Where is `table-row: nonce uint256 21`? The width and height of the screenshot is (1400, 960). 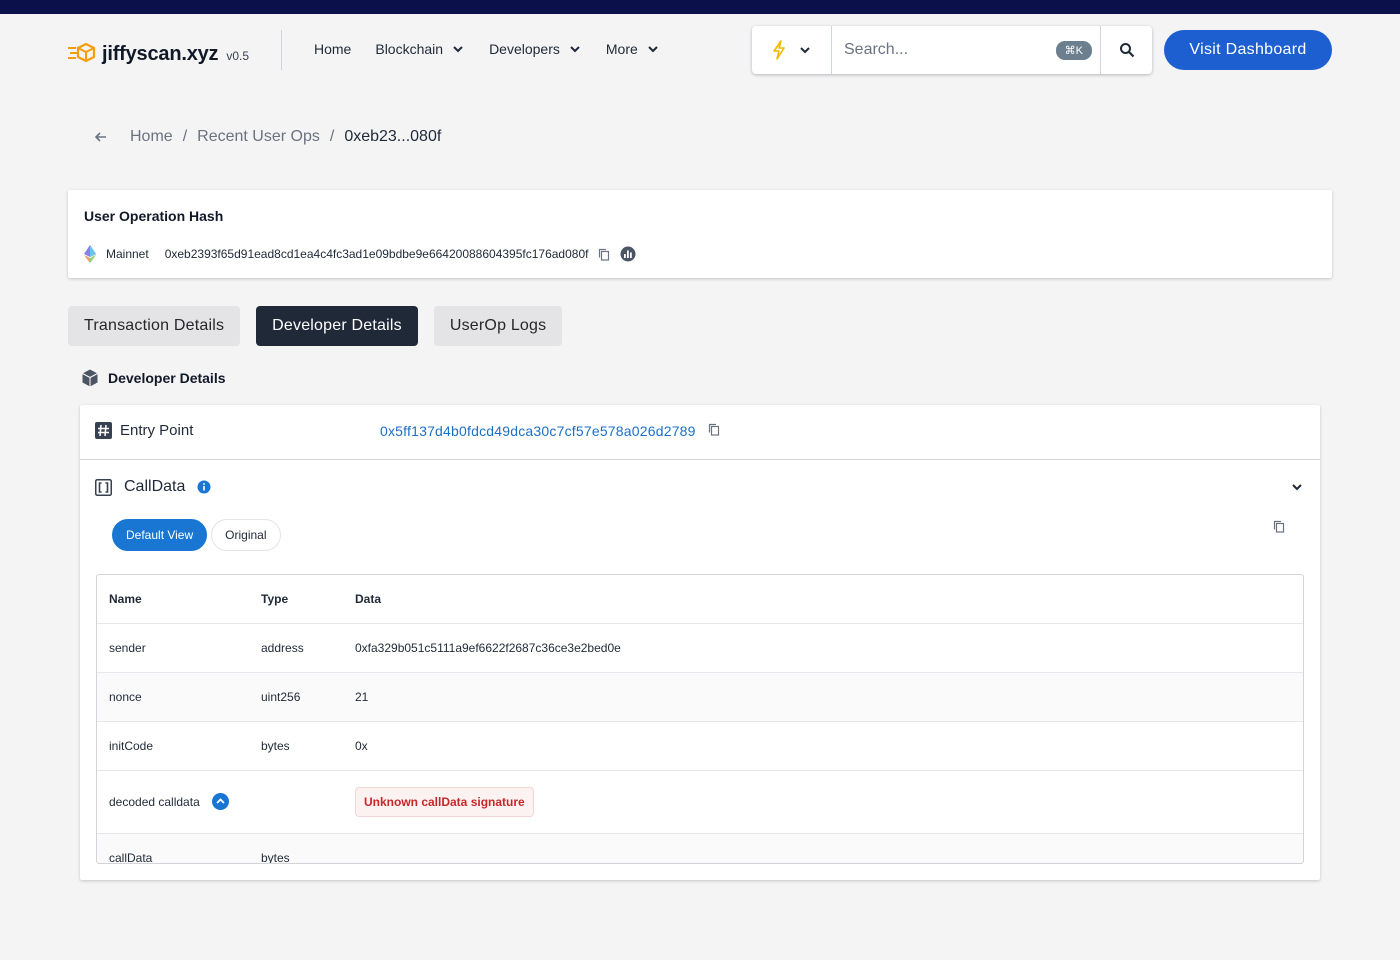
table-row: nonce uint256 21 is located at coordinates (700, 697).